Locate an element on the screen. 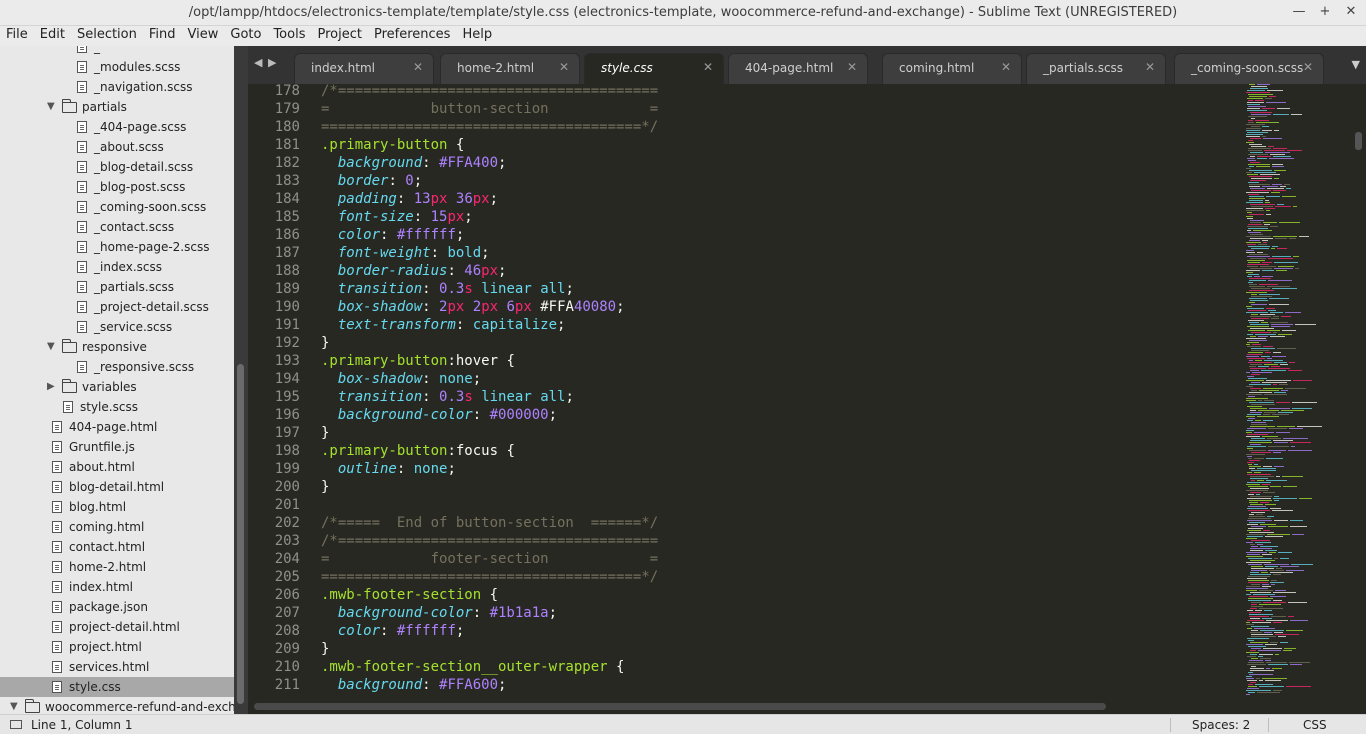 This screenshot has width=1366, height=734. code-line: 195 transition: 0.3s linear all; is located at coordinates (746, 397).